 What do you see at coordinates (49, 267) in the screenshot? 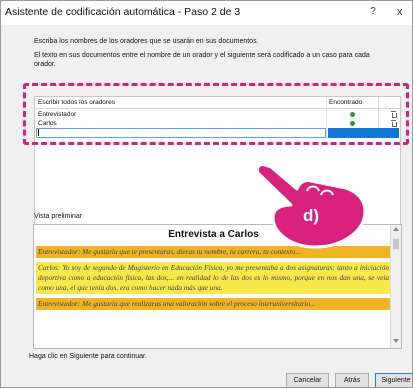
I see `speaker-tag: Carlos:` at bounding box center [49, 267].